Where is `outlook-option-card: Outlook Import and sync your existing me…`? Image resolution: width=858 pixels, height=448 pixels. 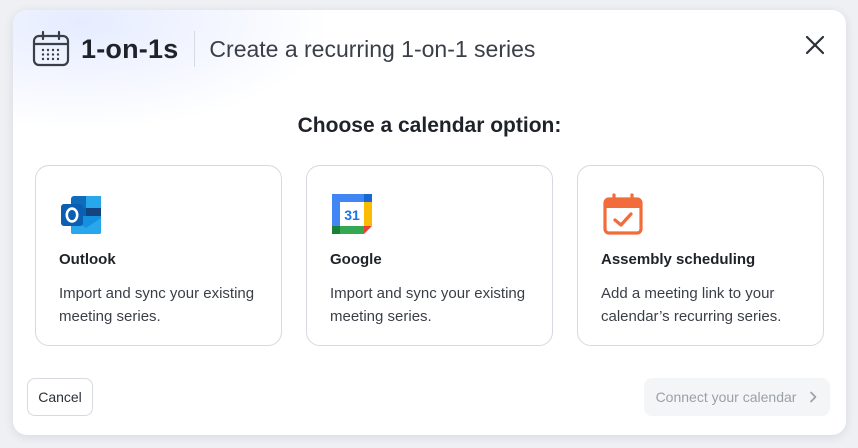
outlook-option-card: Outlook Import and sync your existing me… is located at coordinates (158, 255).